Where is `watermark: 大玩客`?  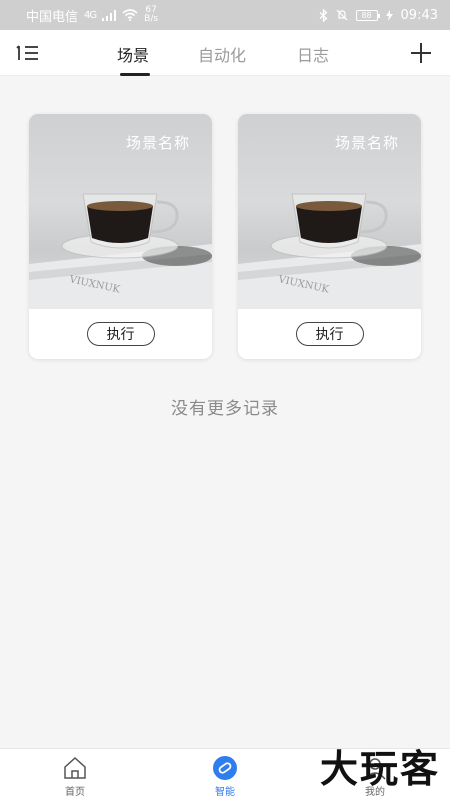 watermark: 大玩客 is located at coordinates (379, 769).